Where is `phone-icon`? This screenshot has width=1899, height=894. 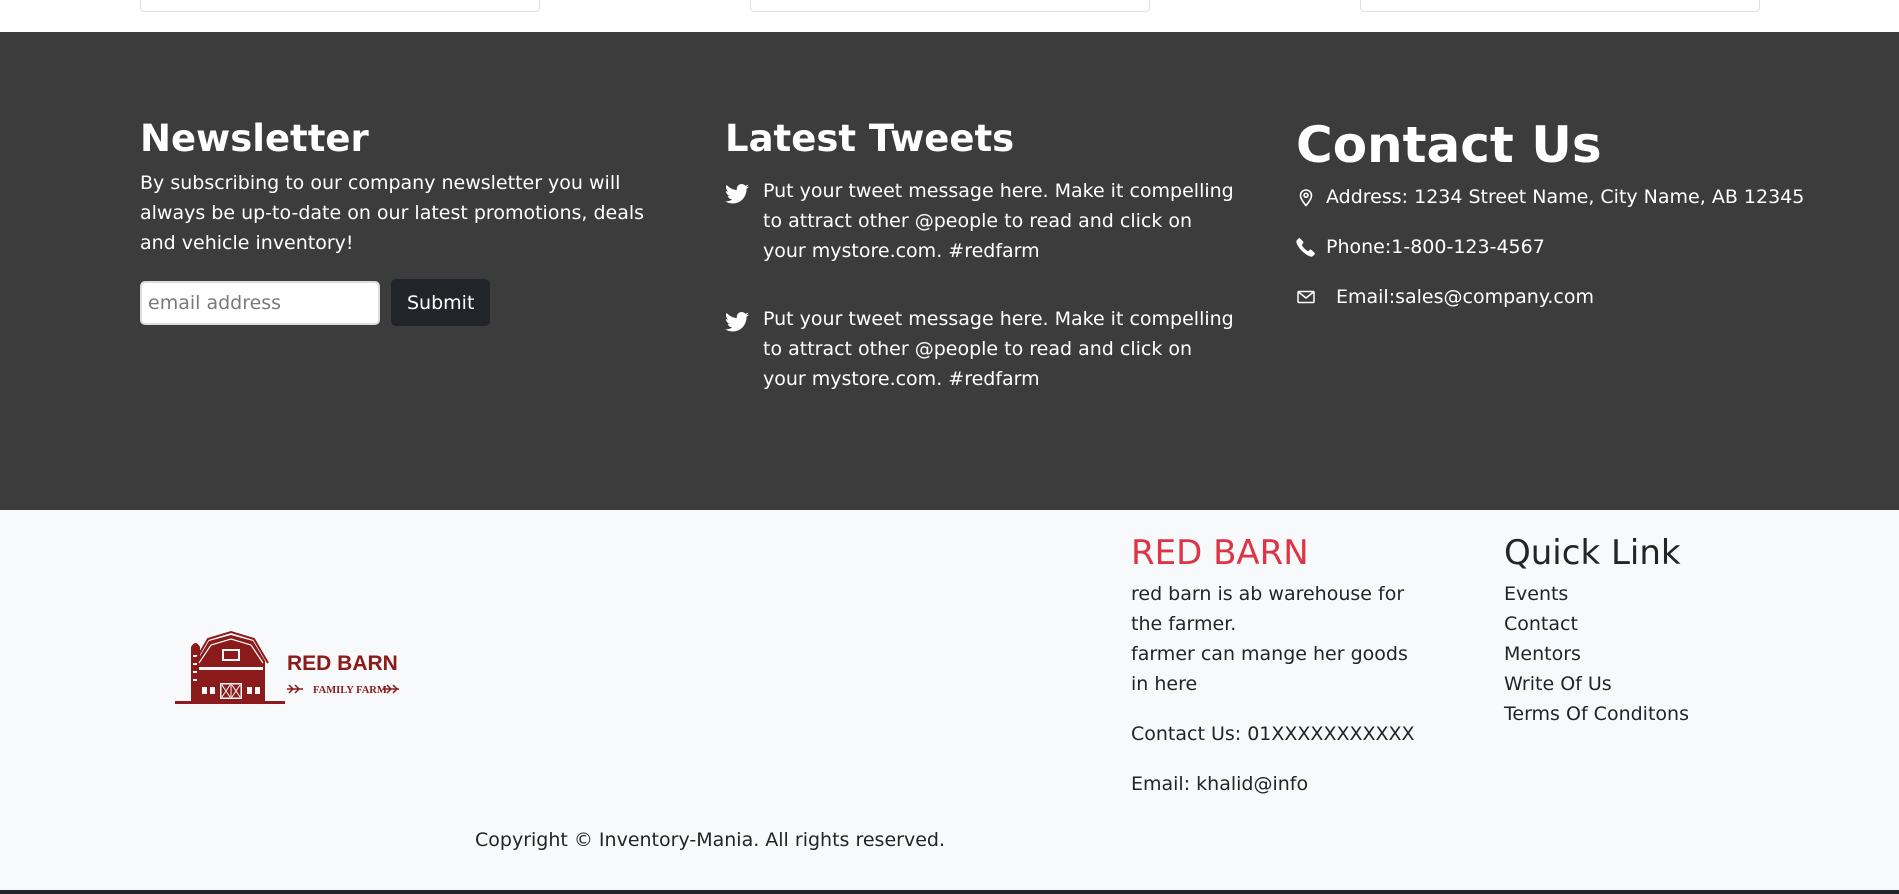 phone-icon is located at coordinates (1305, 247).